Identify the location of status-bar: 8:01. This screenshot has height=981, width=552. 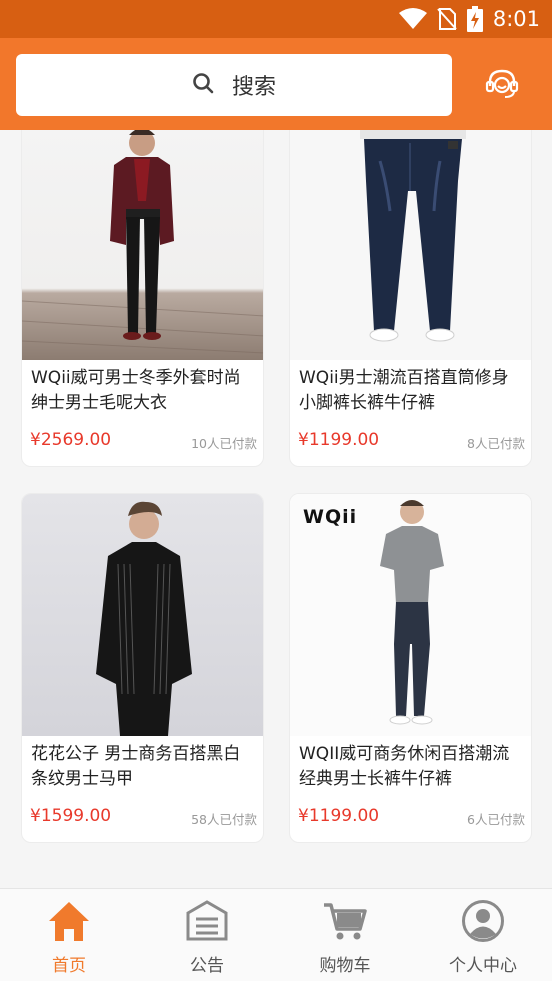
(276, 19).